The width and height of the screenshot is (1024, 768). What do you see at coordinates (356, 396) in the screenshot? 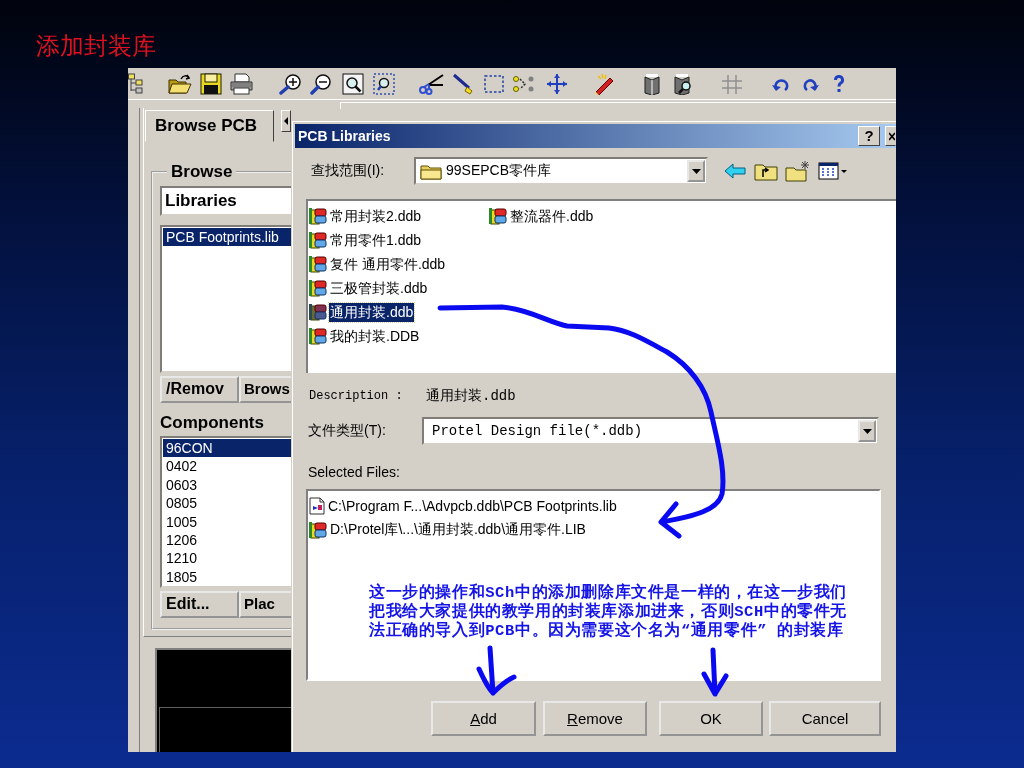
I see `description-label: Description :` at bounding box center [356, 396].